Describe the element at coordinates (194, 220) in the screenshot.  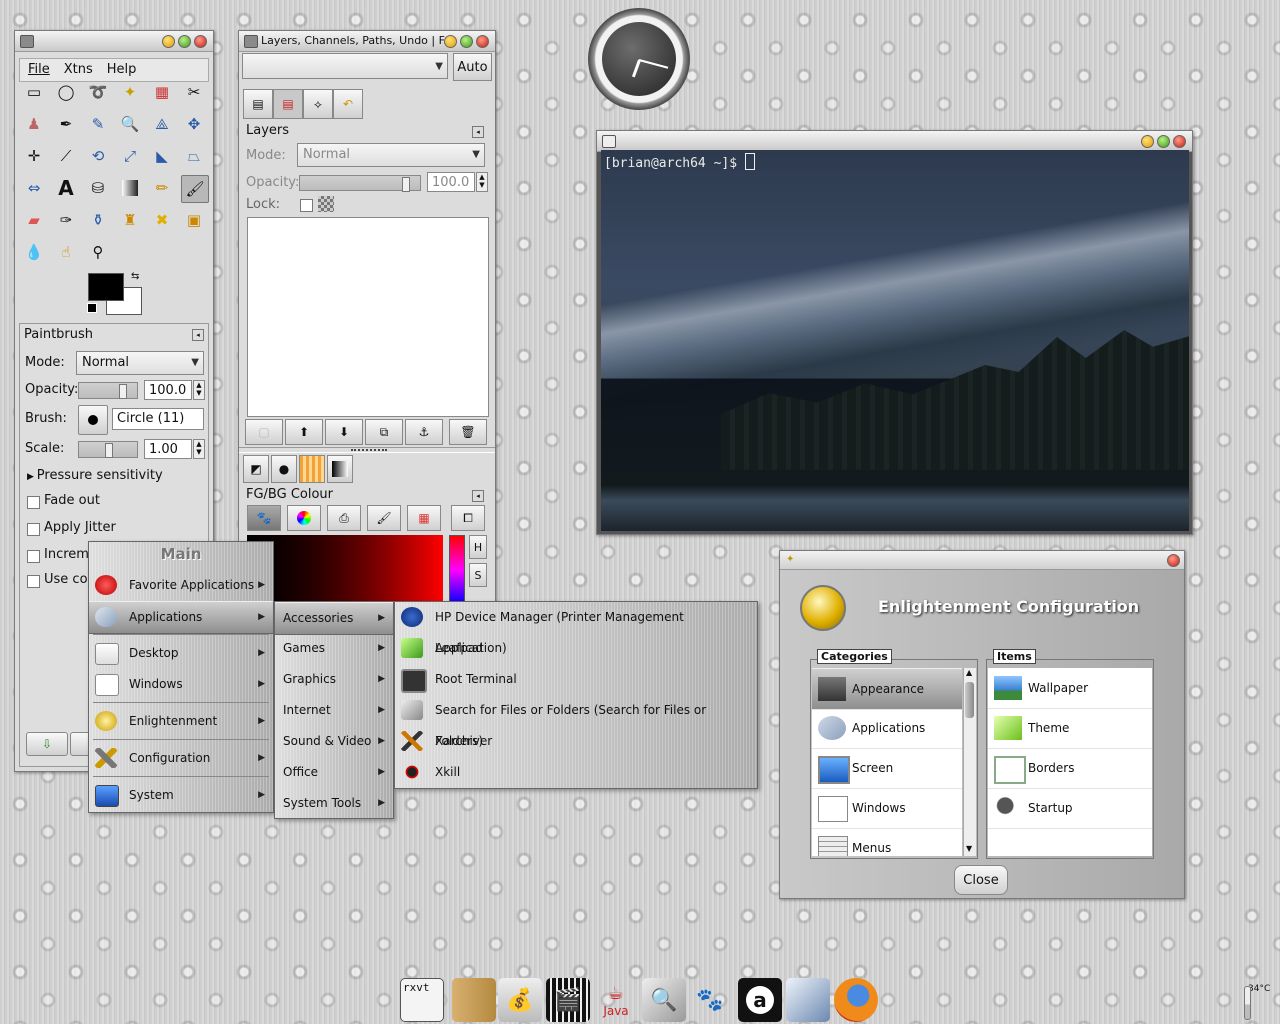
I see `perspective-clone-icon: ▣` at that location.